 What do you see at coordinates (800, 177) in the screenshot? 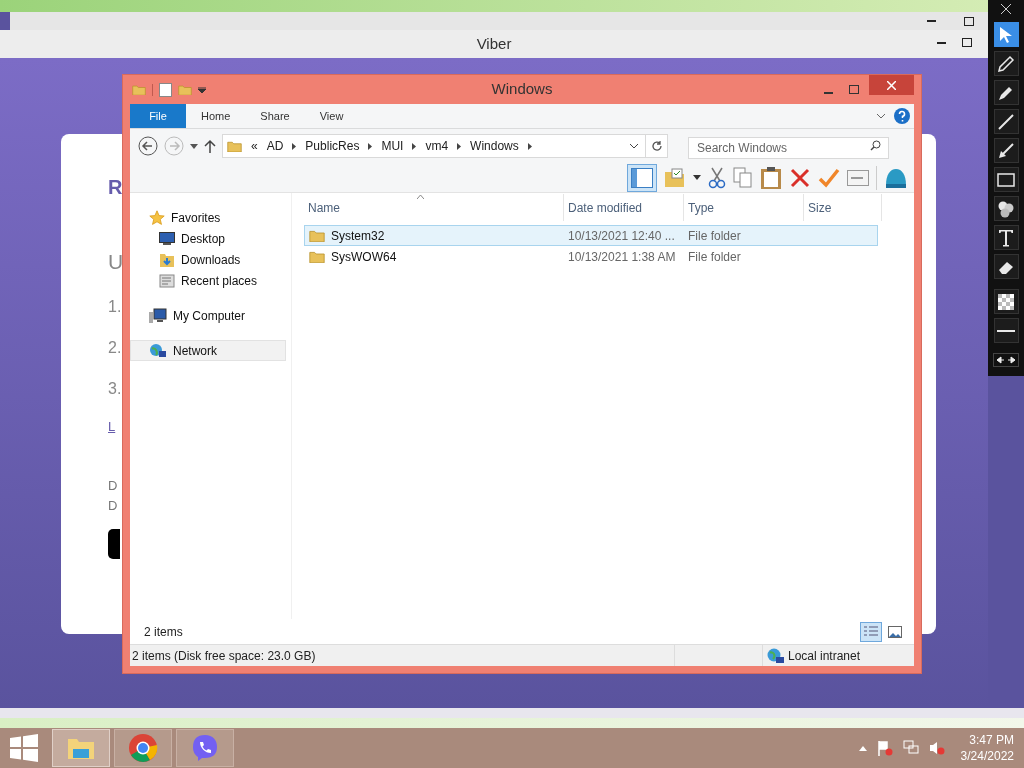
I see `delete-icon` at bounding box center [800, 177].